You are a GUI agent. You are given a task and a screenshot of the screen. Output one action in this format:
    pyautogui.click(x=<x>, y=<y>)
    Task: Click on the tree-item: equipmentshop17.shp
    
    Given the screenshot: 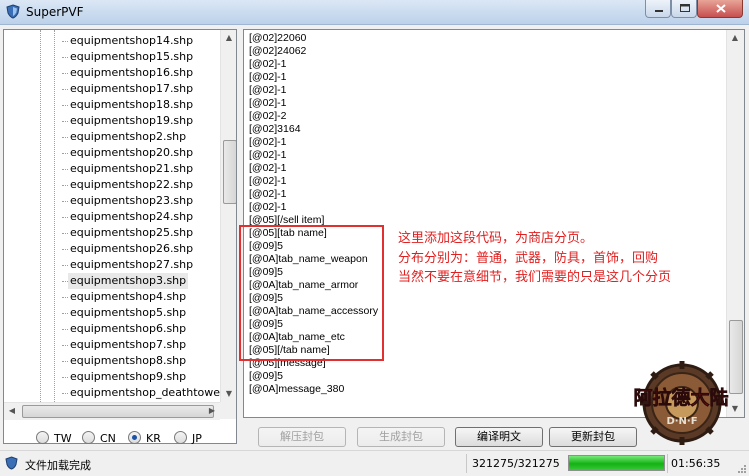 What is the action you would take?
    pyautogui.click(x=131, y=89)
    